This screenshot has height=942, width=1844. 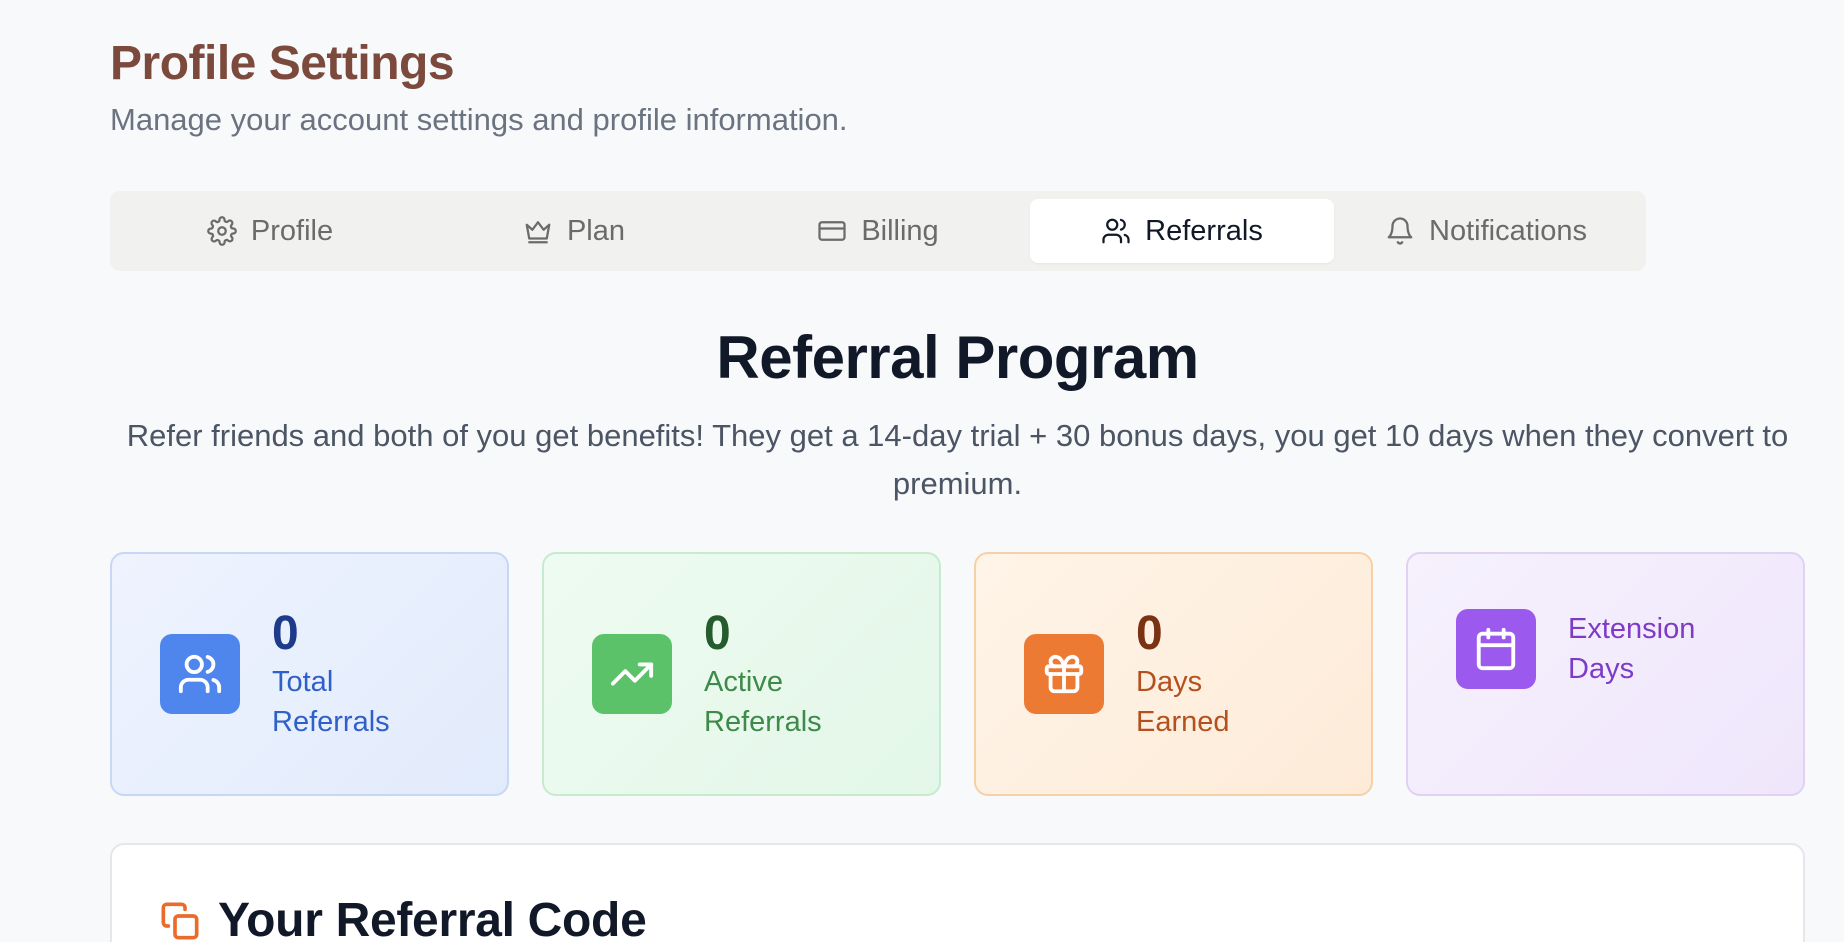 I want to click on page-title: Profile Settings, so click(x=282, y=63).